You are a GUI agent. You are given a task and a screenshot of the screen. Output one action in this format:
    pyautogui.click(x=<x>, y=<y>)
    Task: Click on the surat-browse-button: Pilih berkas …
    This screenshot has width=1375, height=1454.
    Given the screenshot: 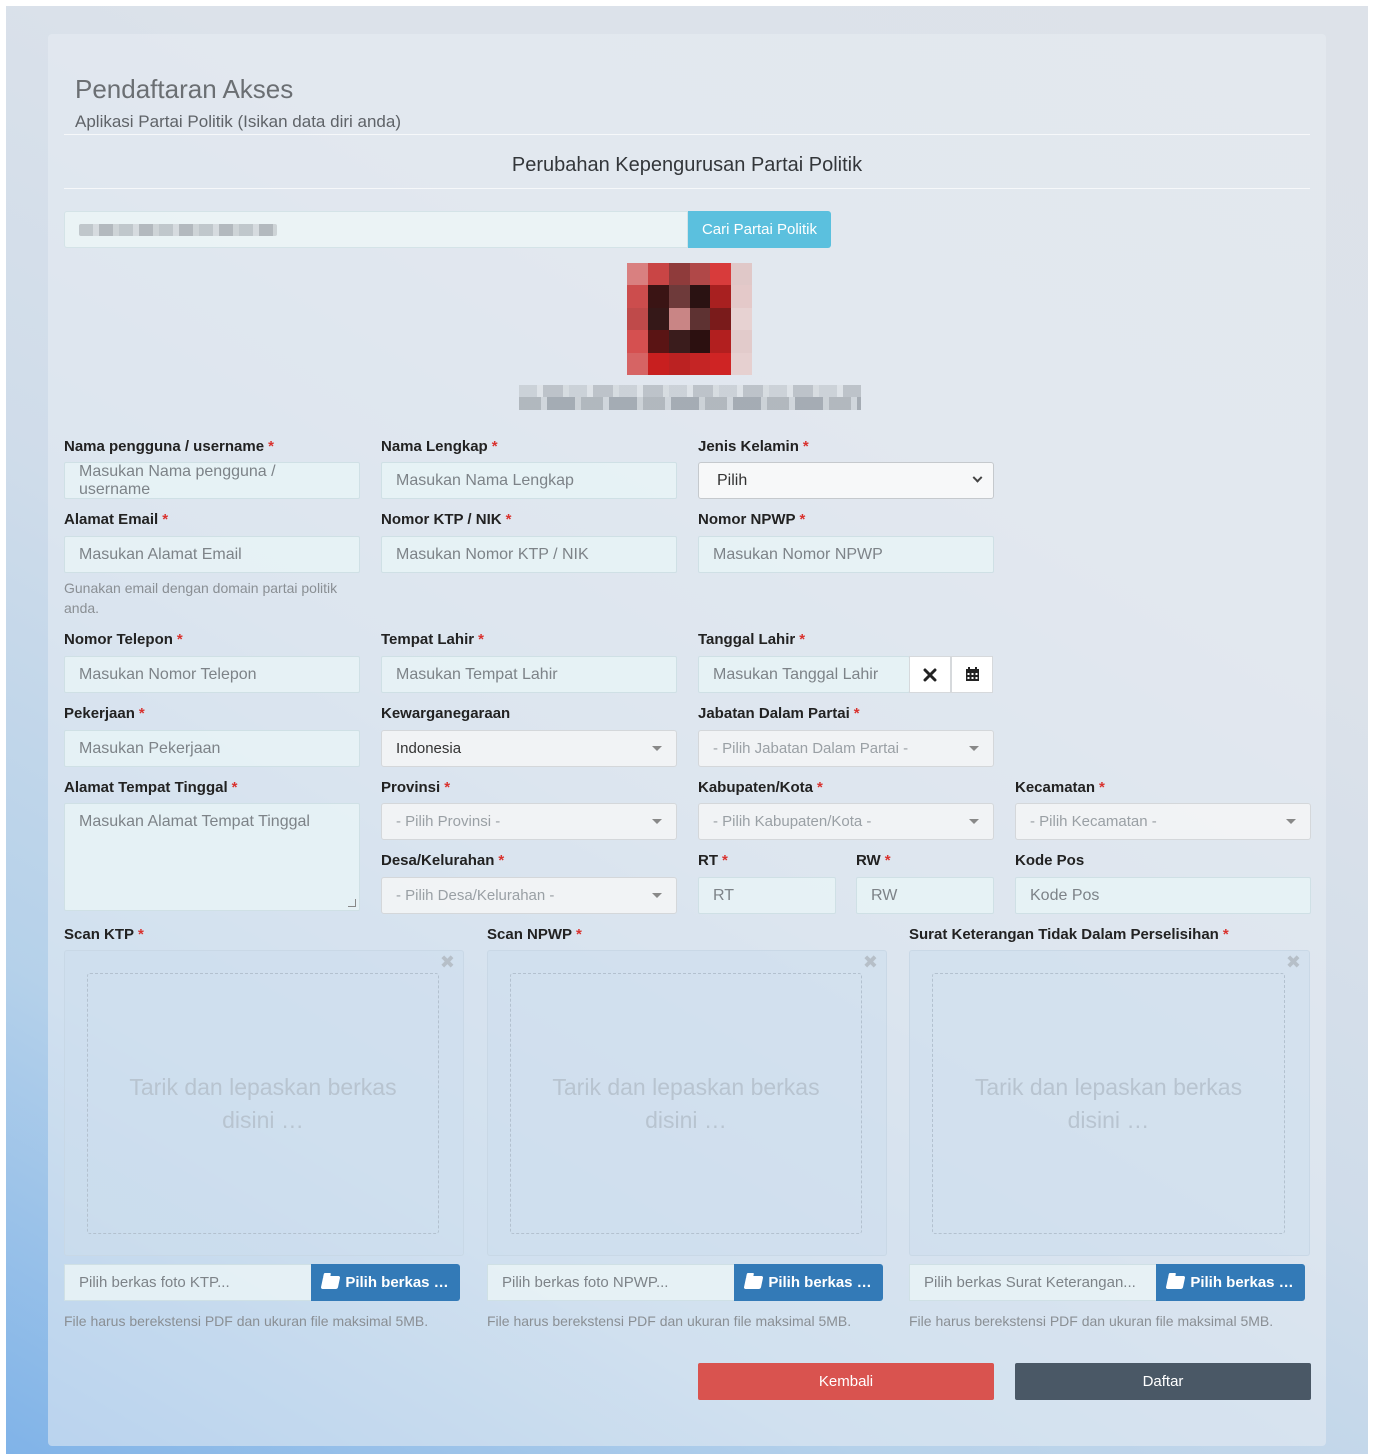 What is the action you would take?
    pyautogui.click(x=1230, y=1282)
    